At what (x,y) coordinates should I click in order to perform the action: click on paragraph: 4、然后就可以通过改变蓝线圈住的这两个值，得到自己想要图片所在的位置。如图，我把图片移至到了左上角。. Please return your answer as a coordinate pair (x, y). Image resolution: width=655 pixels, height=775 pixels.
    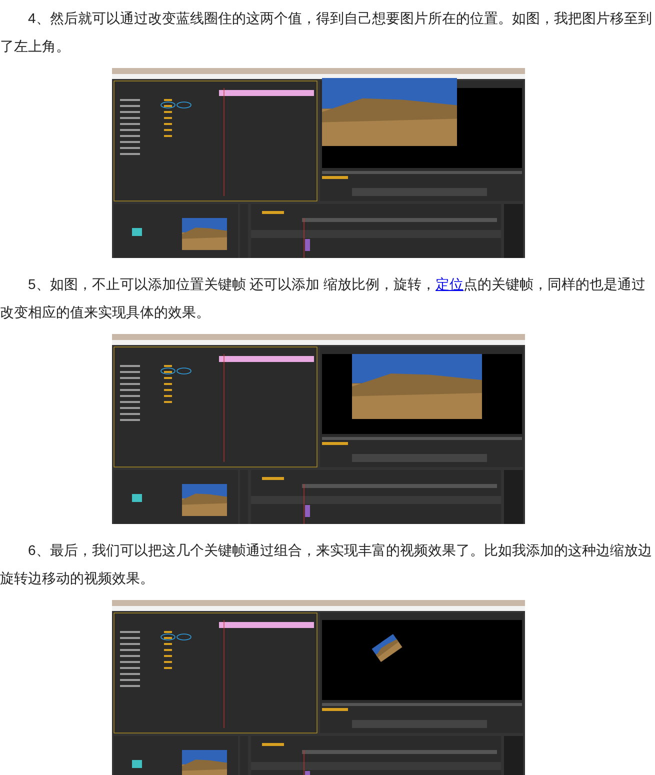
    Looking at the image, I should click on (326, 32).